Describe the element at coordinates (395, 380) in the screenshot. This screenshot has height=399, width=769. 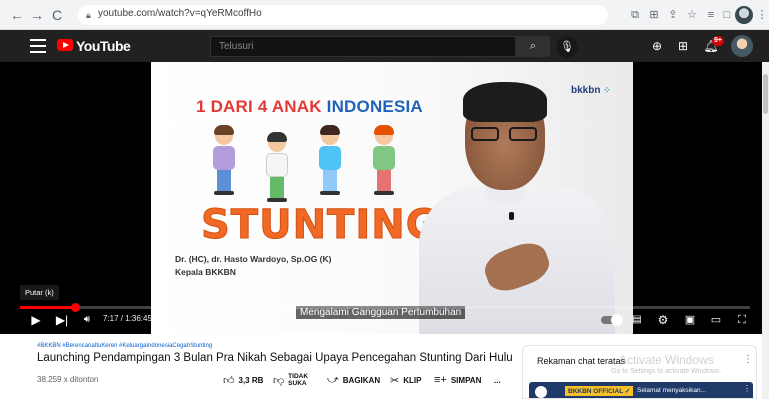
I see `scissors-icon: ✂` at that location.